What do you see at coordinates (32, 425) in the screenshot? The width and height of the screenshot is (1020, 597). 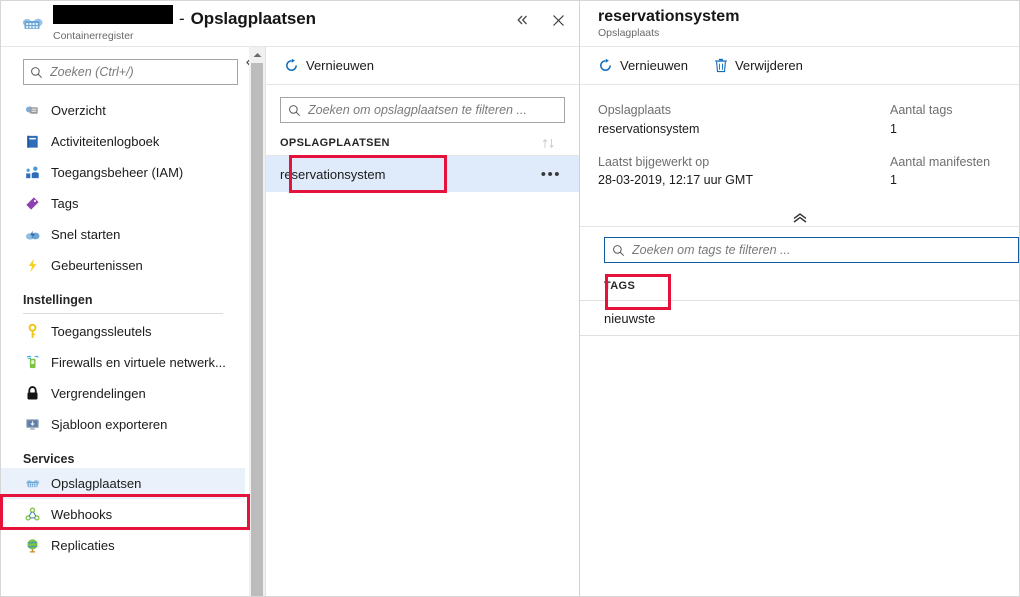 I see `export-template-icon` at bounding box center [32, 425].